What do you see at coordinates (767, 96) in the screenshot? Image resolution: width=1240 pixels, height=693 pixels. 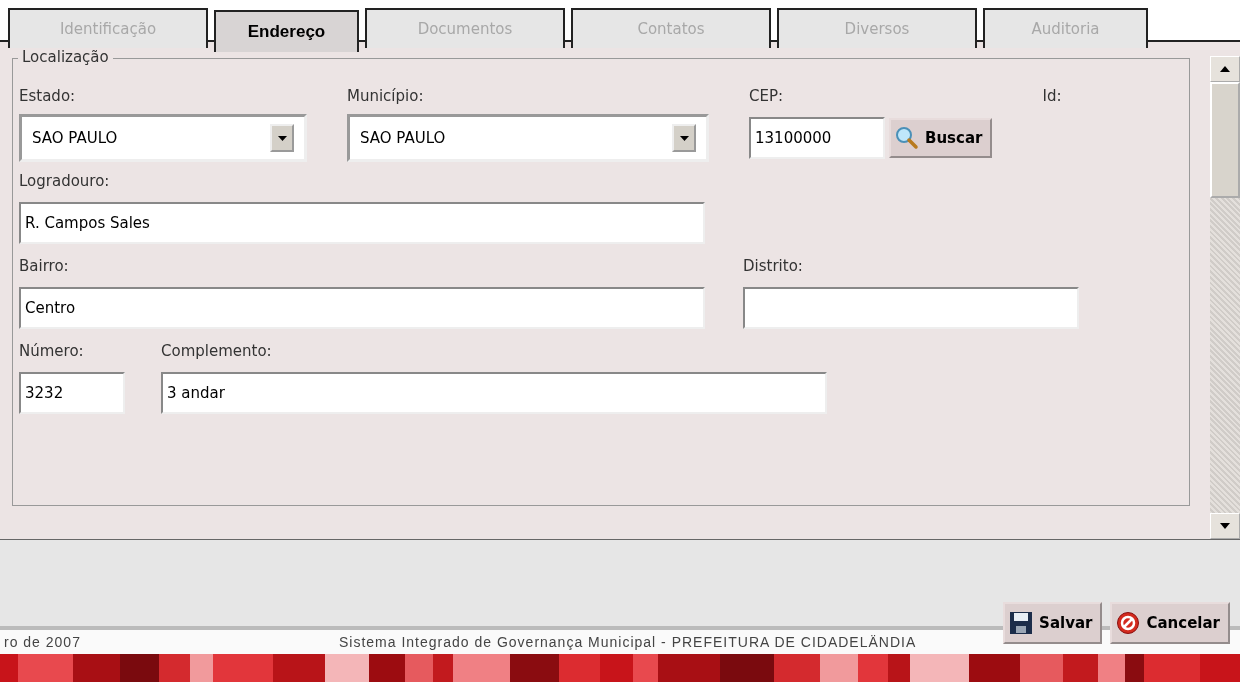 I see `field-label: CEP:` at bounding box center [767, 96].